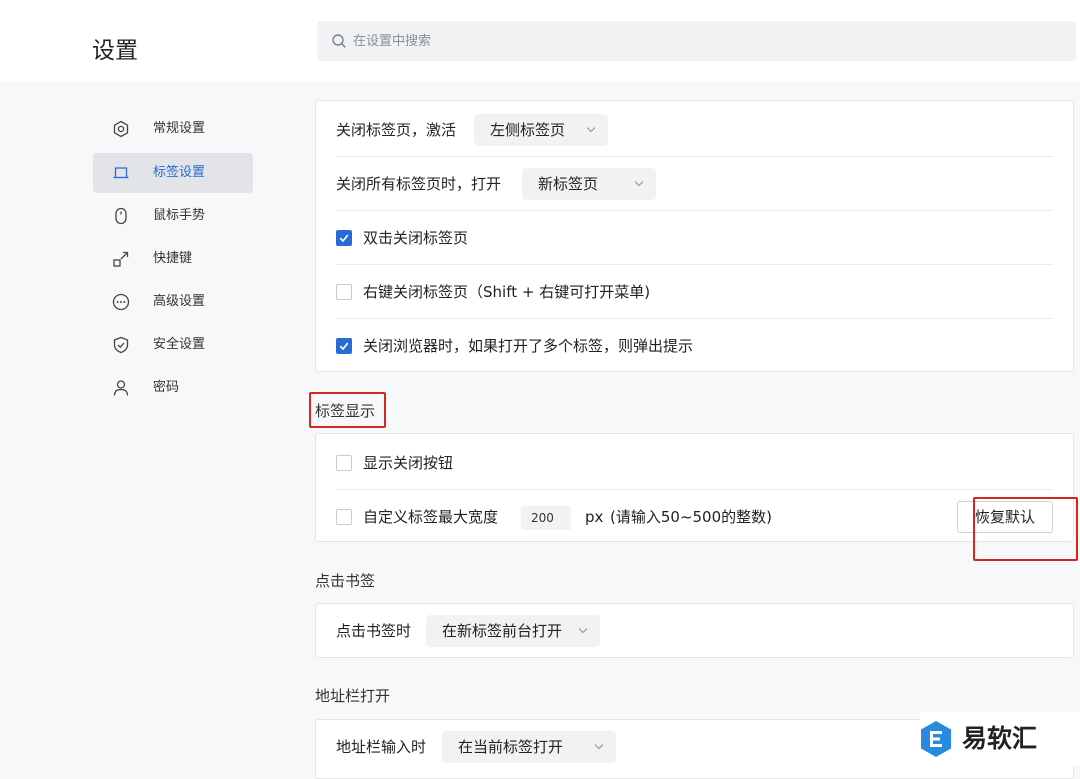 The height and width of the screenshot is (779, 1080). I want to click on checkbox-label: 显示关闭按钮, so click(408, 463).